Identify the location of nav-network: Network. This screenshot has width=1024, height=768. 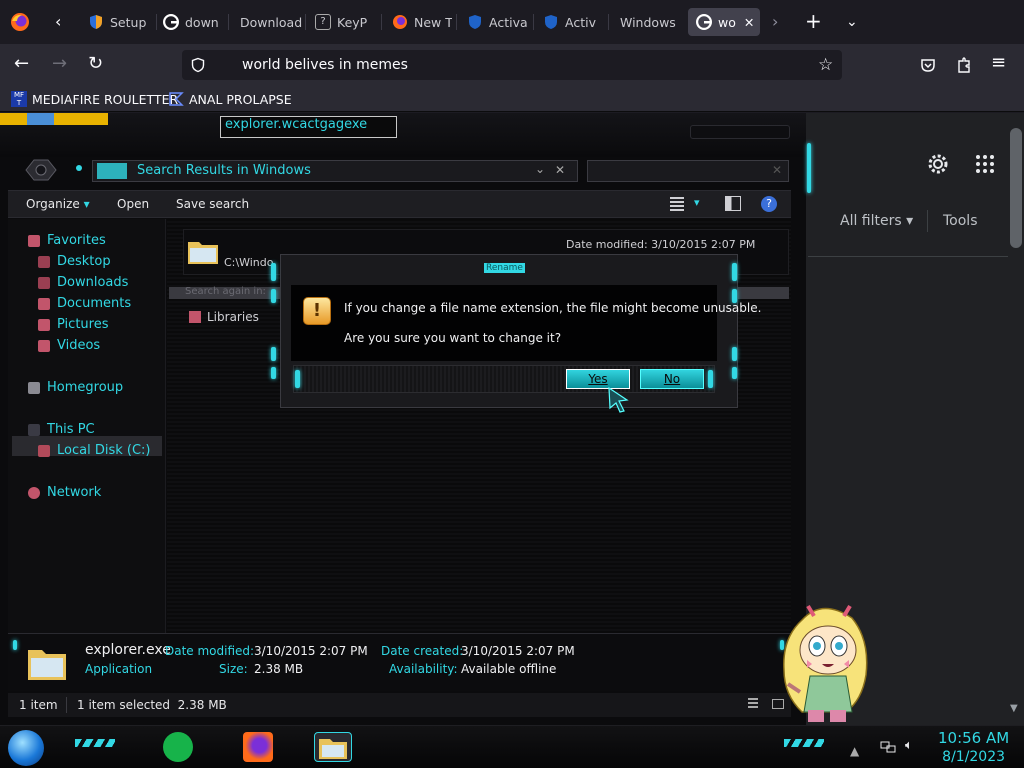
(64, 492).